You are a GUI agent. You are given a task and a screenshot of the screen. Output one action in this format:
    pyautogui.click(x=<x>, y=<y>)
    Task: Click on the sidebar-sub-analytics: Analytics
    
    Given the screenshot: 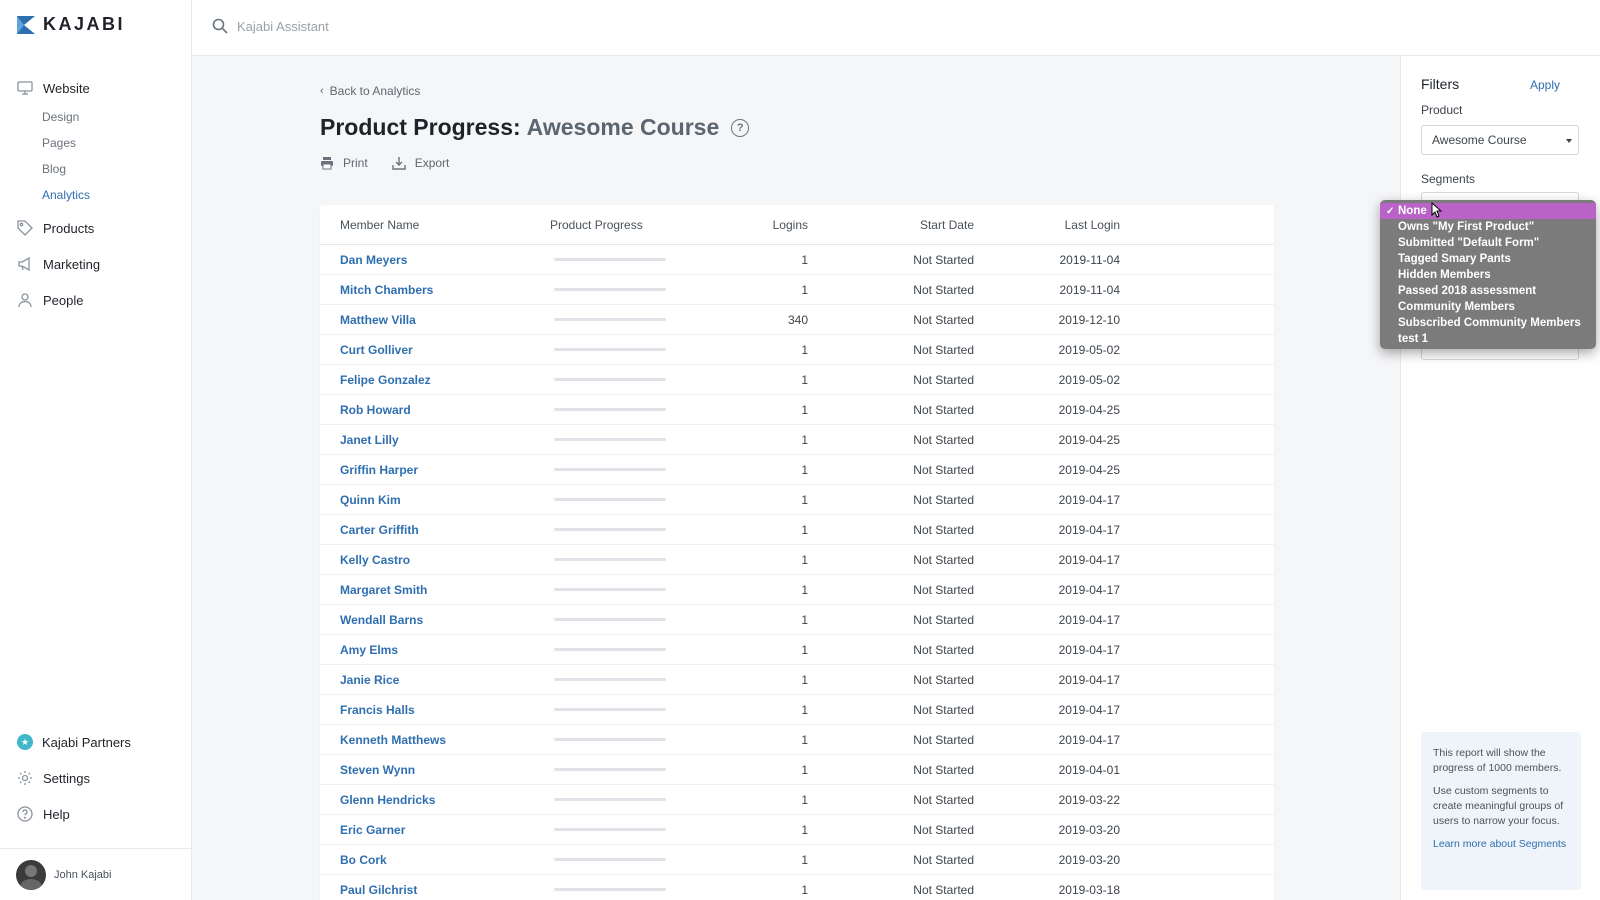 What is the action you would take?
    pyautogui.click(x=96, y=195)
    